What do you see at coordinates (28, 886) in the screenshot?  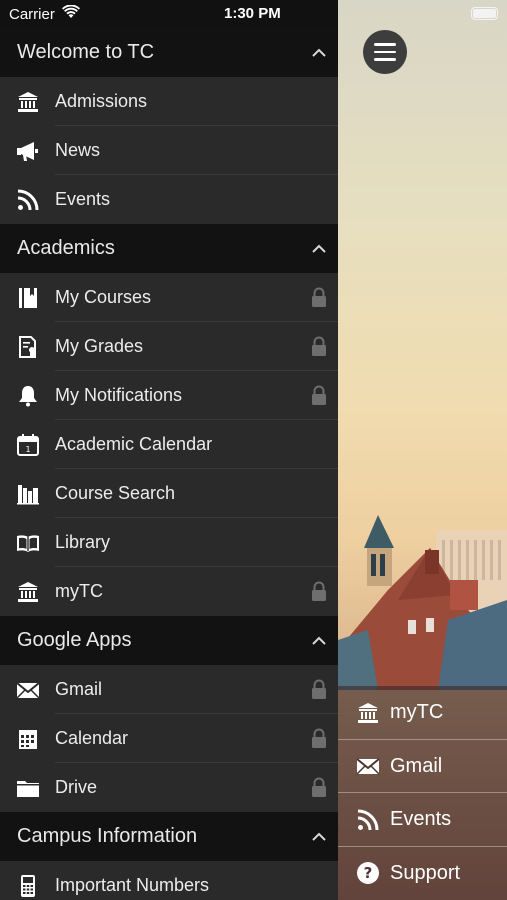 I see `phone-icon` at bounding box center [28, 886].